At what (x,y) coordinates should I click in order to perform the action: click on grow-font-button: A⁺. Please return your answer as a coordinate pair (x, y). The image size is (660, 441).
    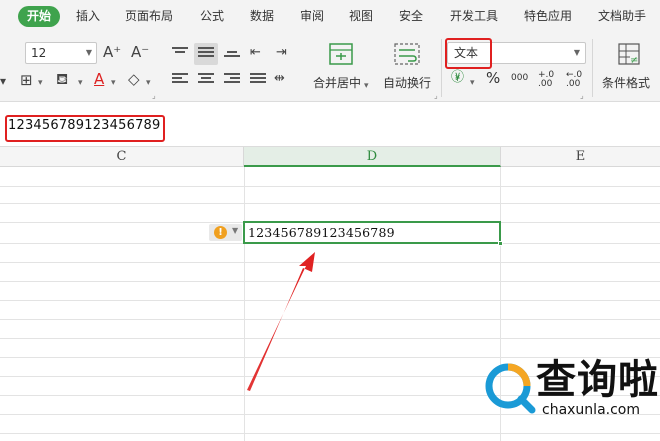
    Looking at the image, I should click on (112, 52).